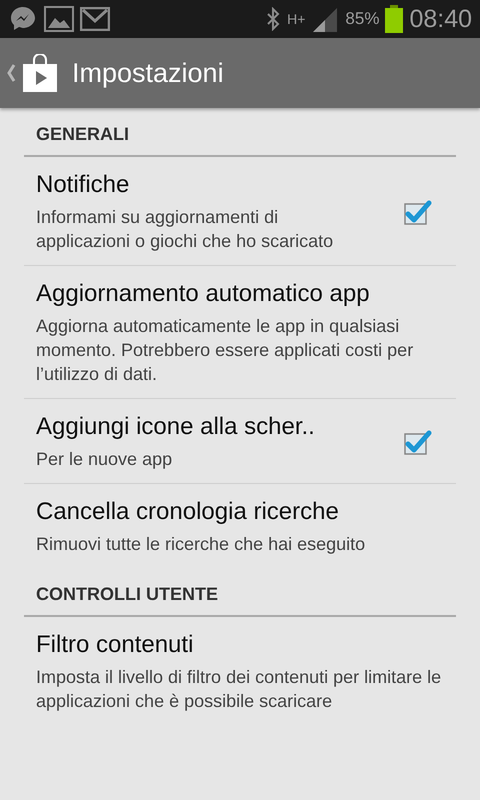  I want to click on bluetooth-icon, so click(273, 19).